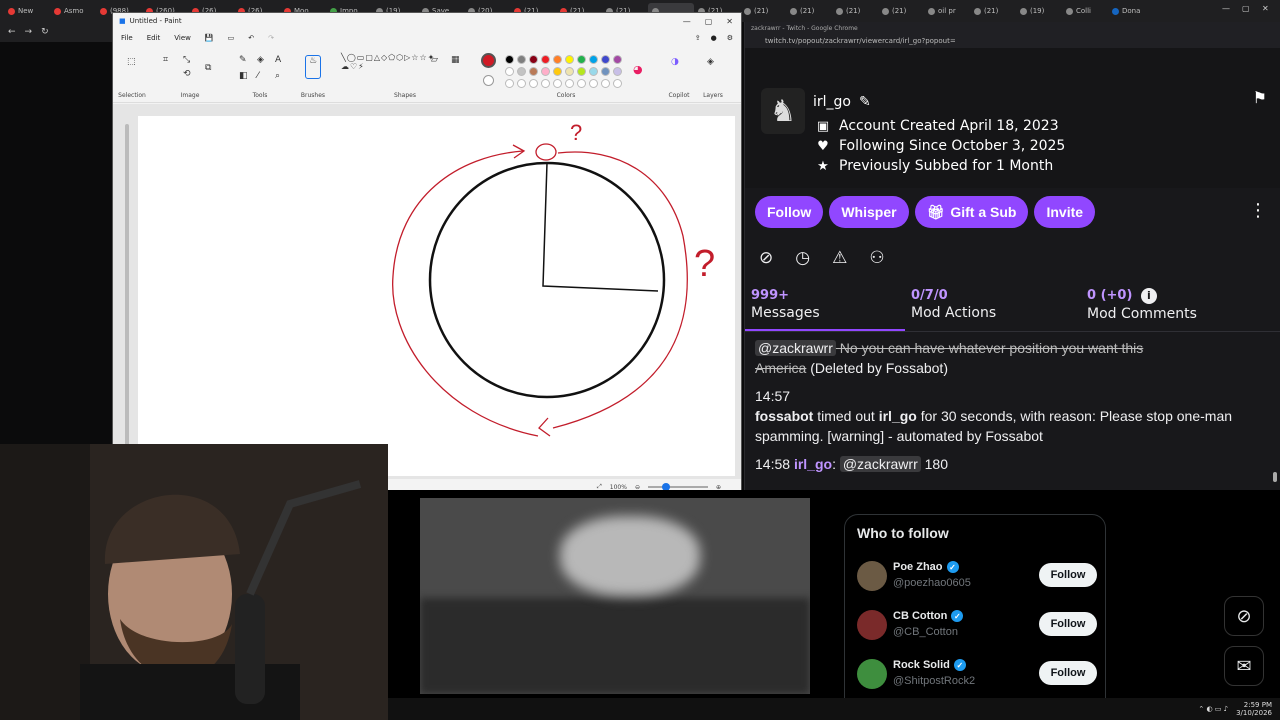 This screenshot has height=720, width=1280. Describe the element at coordinates (839, 258) in the screenshot. I see `warn-icon: ⚠` at that location.